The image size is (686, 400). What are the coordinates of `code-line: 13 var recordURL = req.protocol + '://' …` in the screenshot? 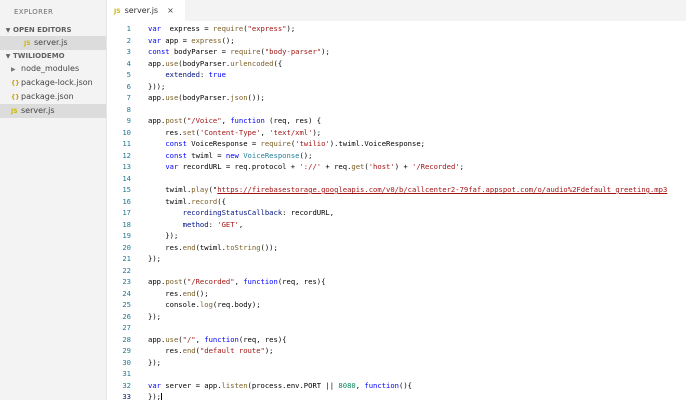 It's located at (285, 166).